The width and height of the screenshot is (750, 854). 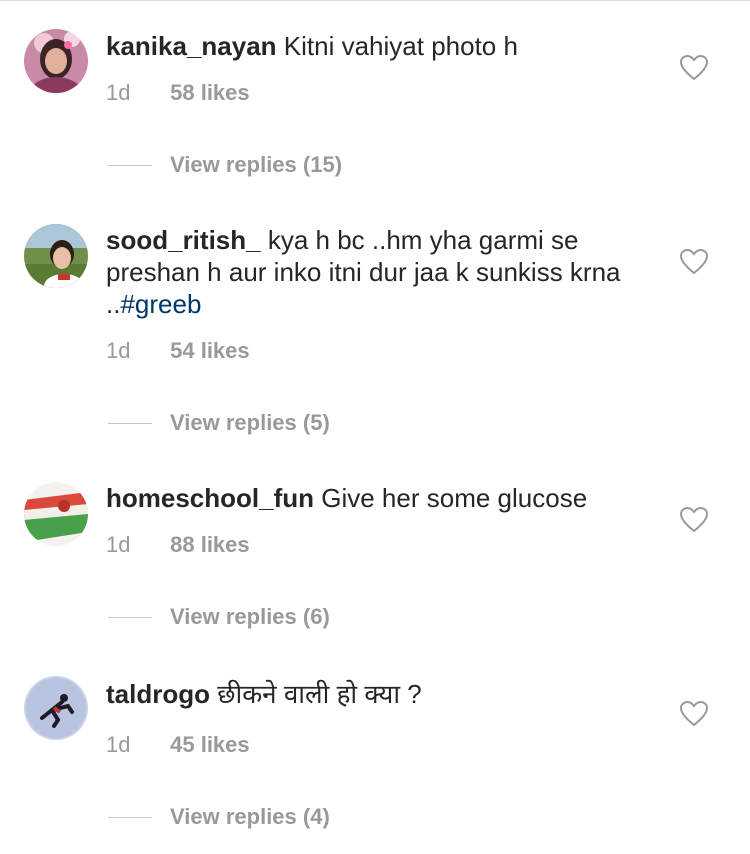 I want to click on view-replies-button: View replies (15), so click(x=225, y=165).